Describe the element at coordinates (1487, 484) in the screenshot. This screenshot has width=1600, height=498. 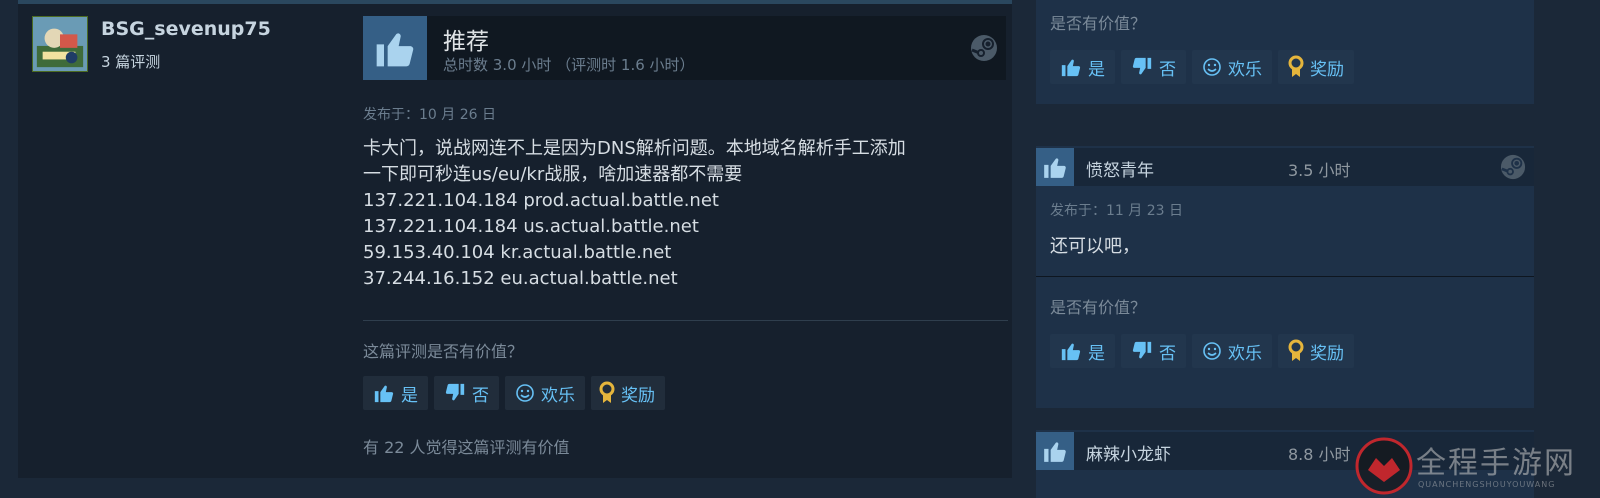
I see `watermark-subtitle: QUANCHENGSHOUYOUWANG` at that location.